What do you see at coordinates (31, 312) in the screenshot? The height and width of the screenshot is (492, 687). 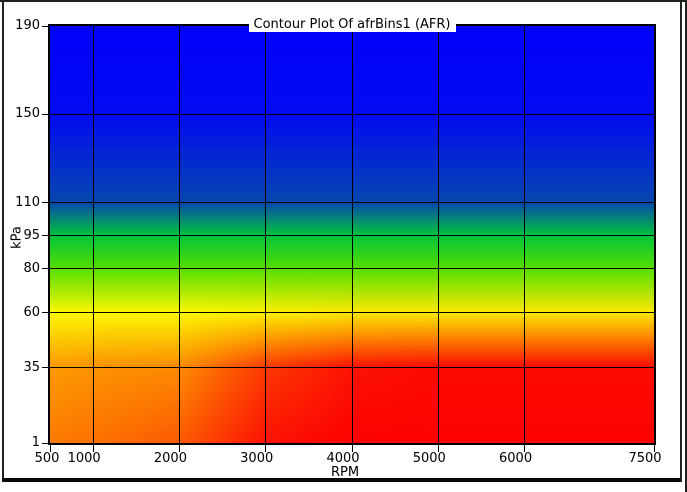 I see `y-tick-label: 60` at bounding box center [31, 312].